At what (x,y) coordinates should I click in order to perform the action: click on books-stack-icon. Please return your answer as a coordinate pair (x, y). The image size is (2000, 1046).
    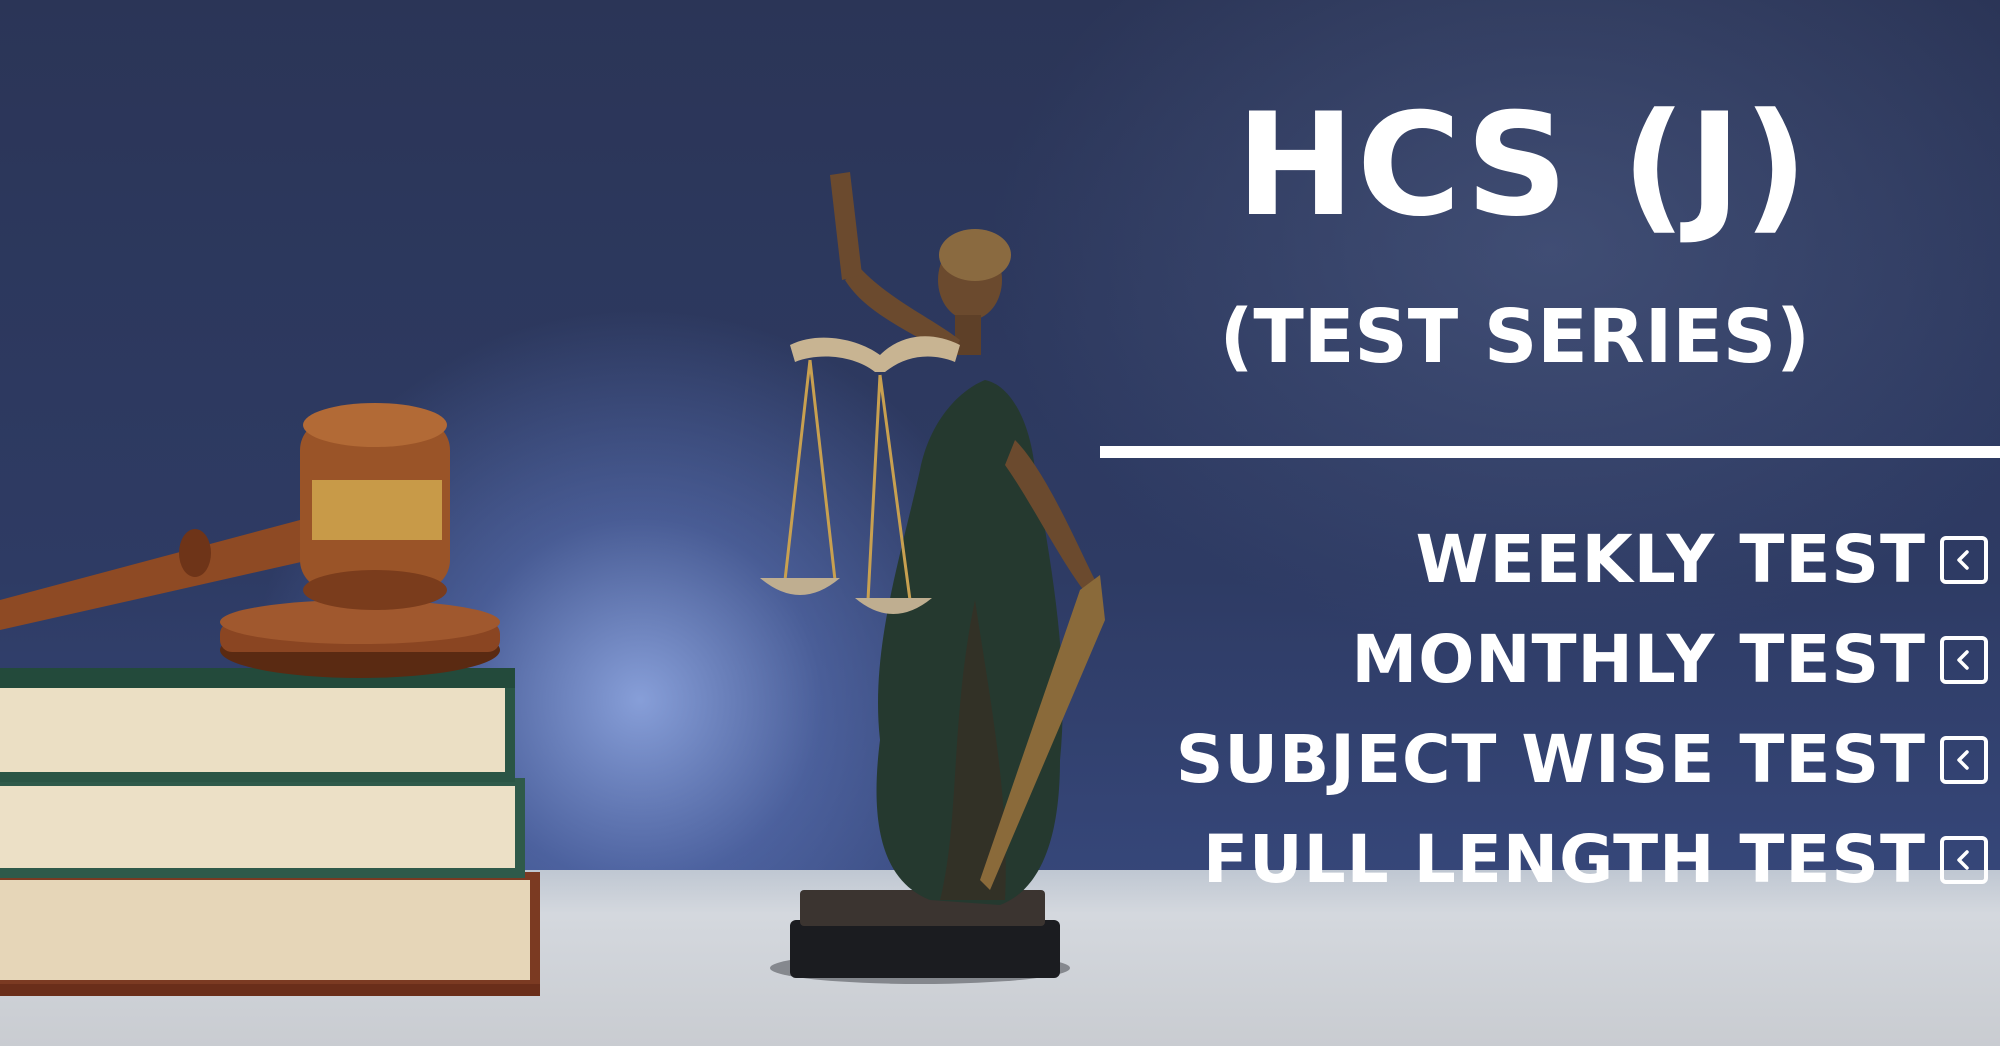
    Looking at the image, I should click on (270, 832).